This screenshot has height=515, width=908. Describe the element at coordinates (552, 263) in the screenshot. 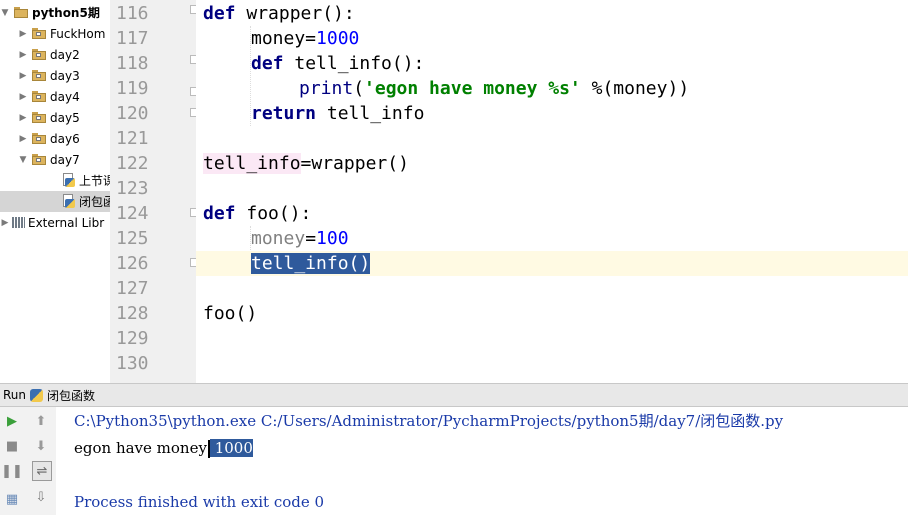

I see `current-code-line: tell_info()` at that location.